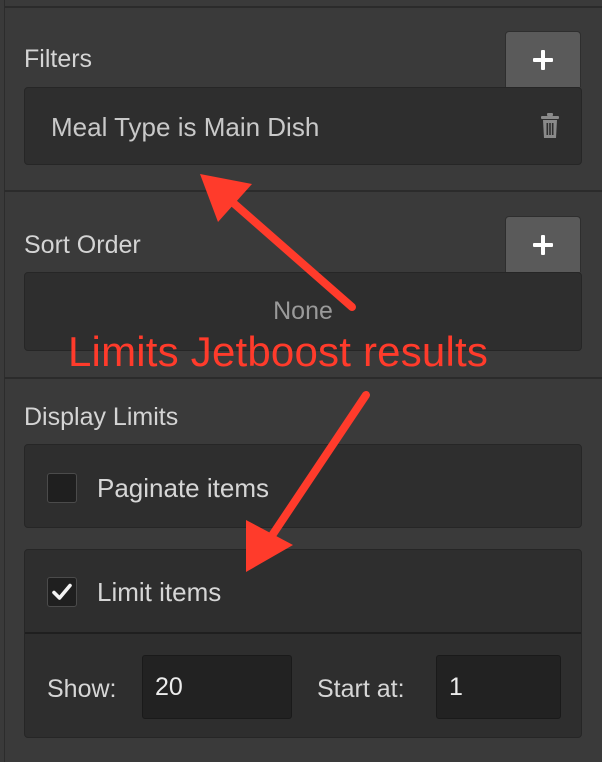 This screenshot has width=602, height=762. I want to click on annotation-arrows, so click(285, 373).